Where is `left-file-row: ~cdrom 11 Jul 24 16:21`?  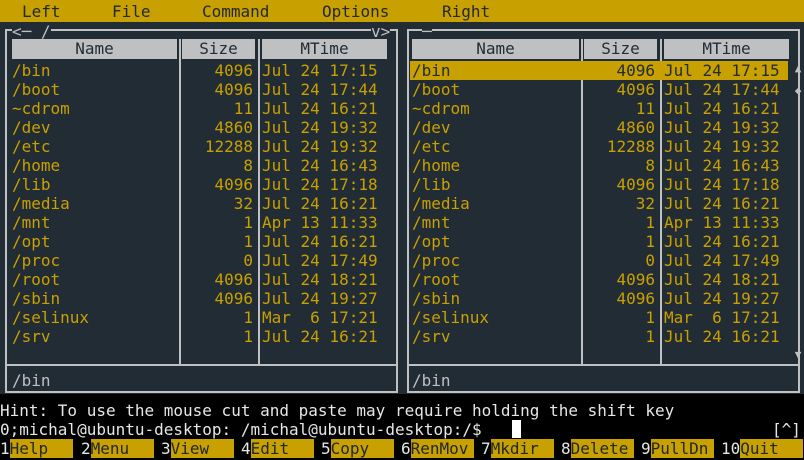 left-file-row: ~cdrom 11 Jul 24 16:21 is located at coordinates (198, 108).